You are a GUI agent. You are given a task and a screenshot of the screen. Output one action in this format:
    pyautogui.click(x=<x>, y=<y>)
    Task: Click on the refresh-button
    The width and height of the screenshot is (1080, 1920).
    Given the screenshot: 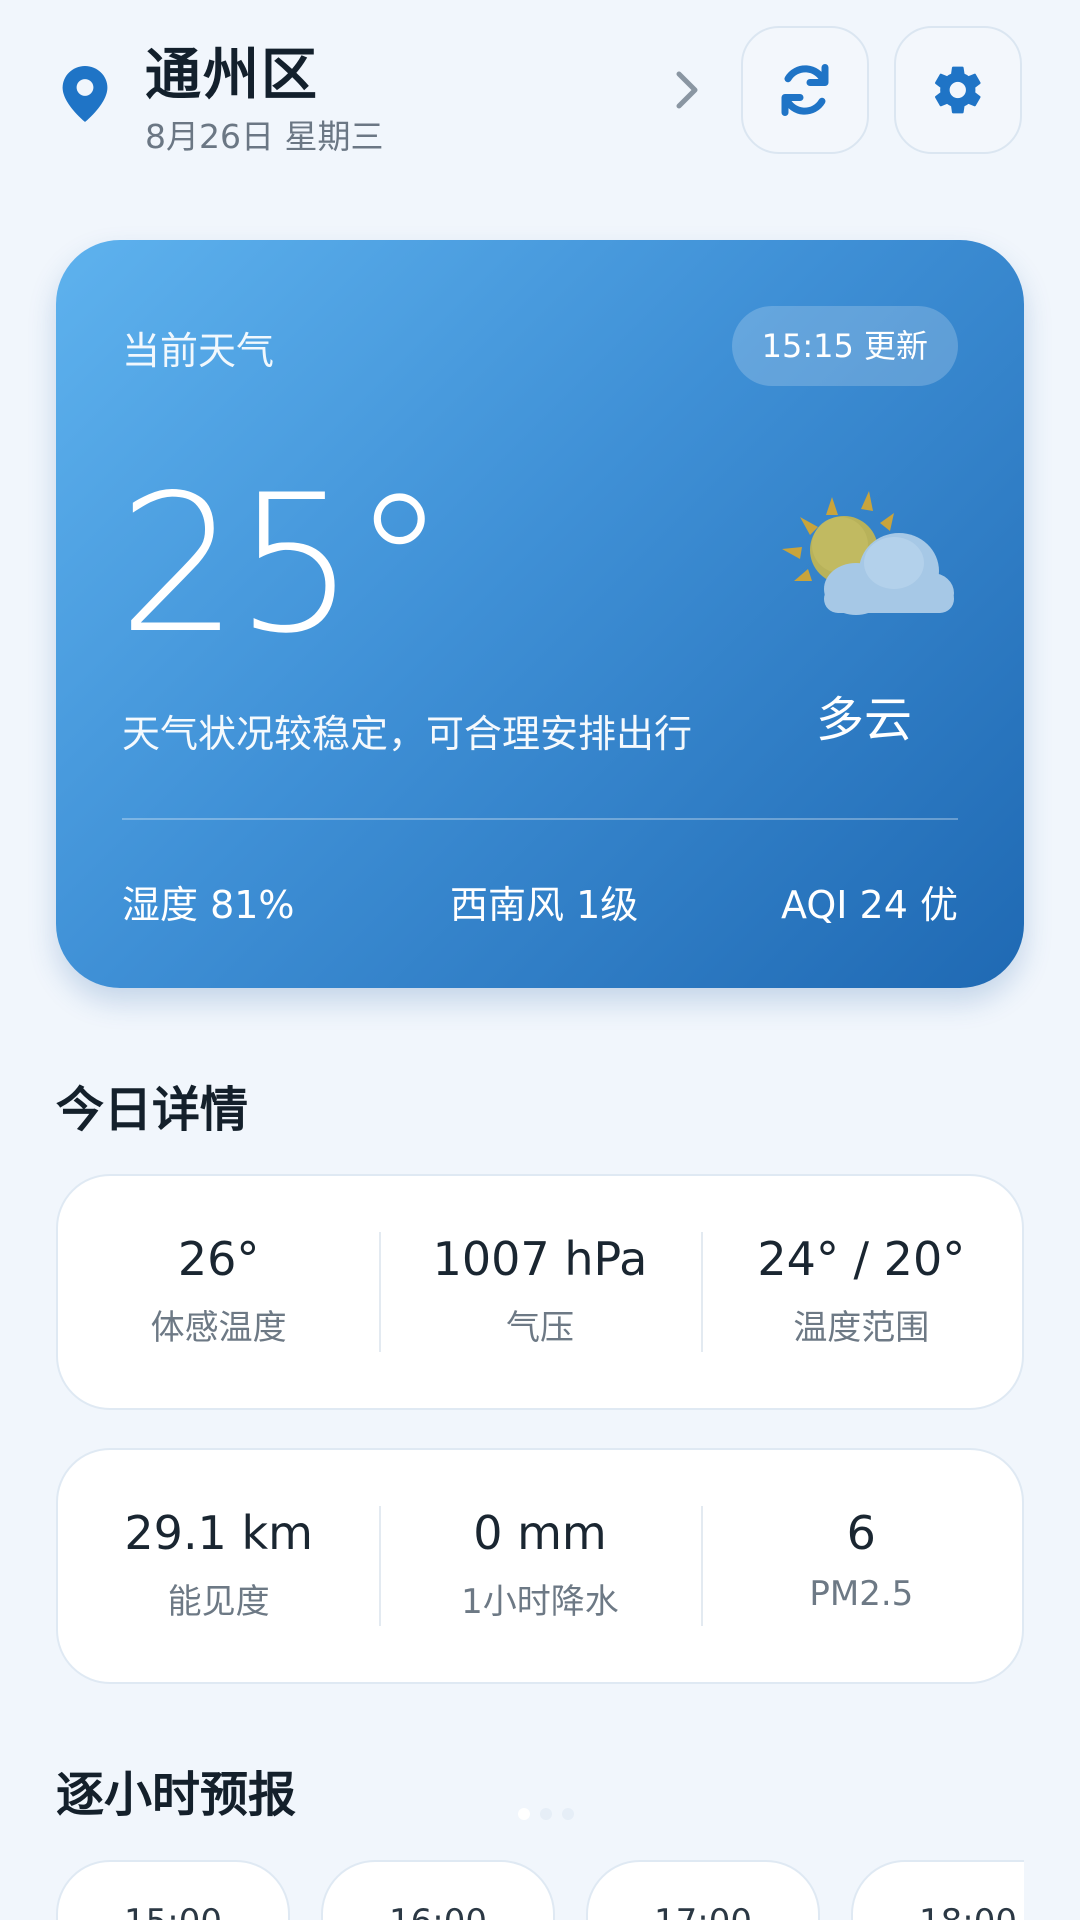 What is the action you would take?
    pyautogui.click(x=805, y=90)
    